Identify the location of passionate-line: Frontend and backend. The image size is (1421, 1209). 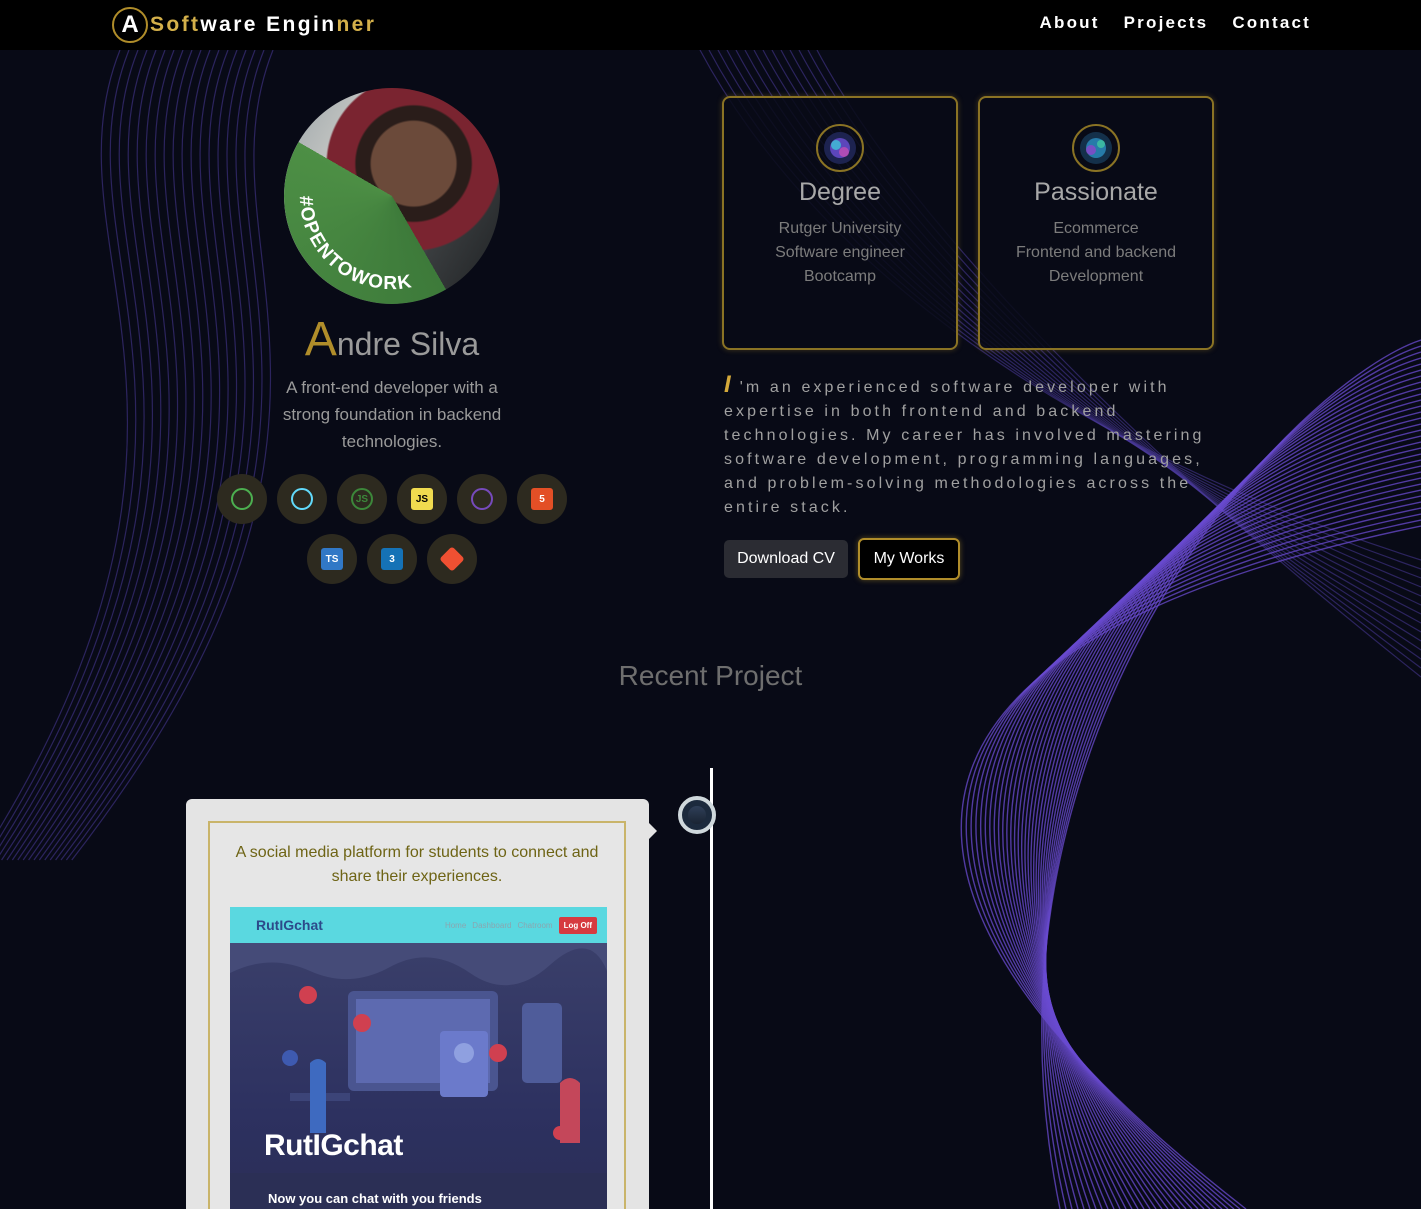
(1096, 252).